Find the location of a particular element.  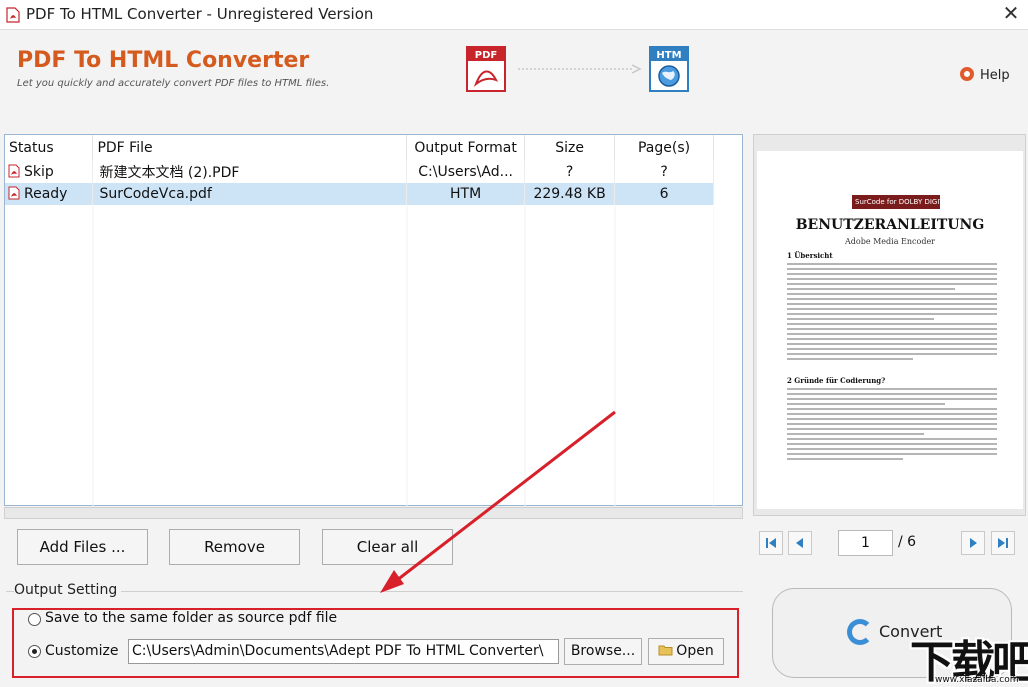

last-page-button is located at coordinates (1003, 543).